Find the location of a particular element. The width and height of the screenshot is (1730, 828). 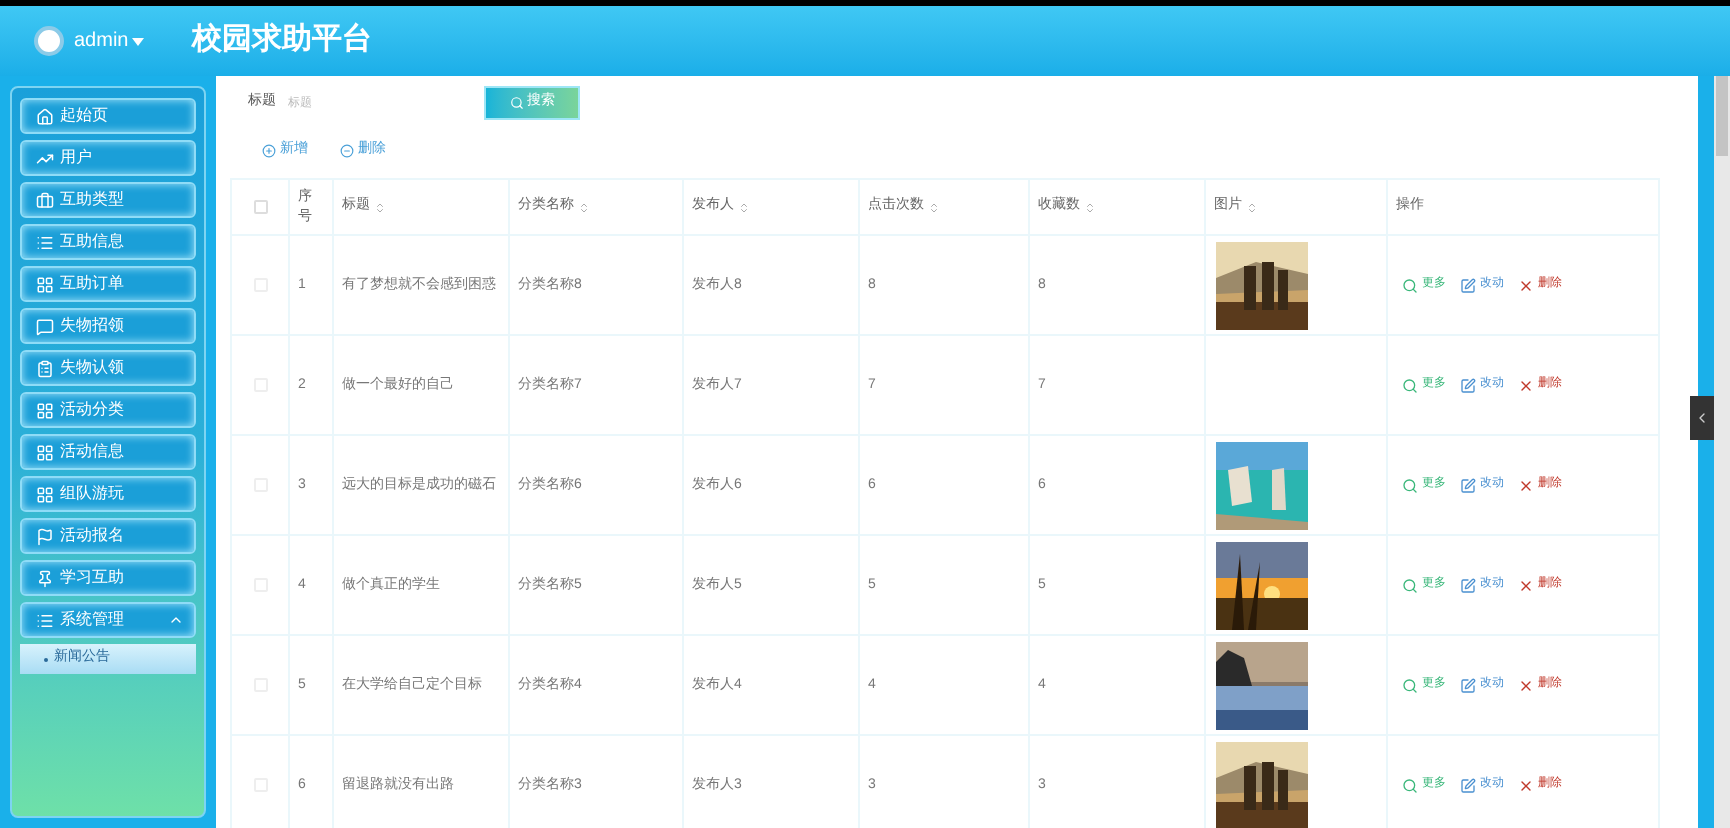

sidebar-item: 互助订单 is located at coordinates (108, 284).